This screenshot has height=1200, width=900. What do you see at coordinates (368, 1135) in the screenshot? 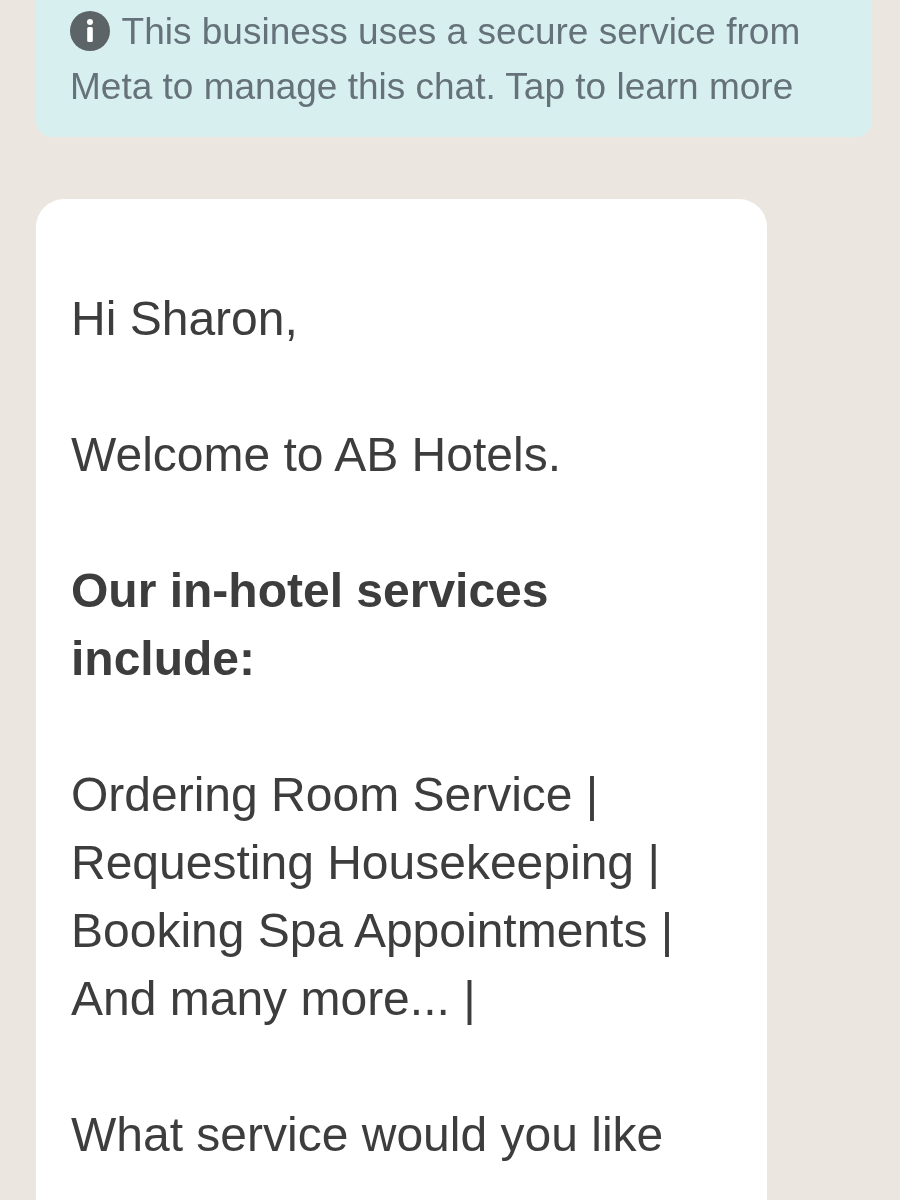
I see `message-text: What service would you like` at bounding box center [368, 1135].